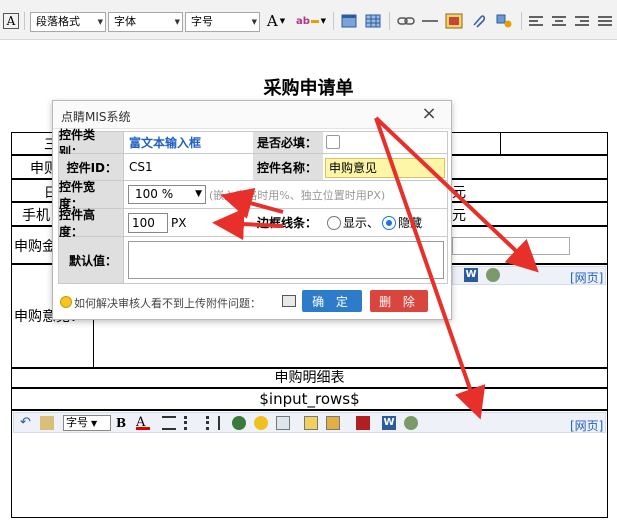  I want to click on arrow-to-detail-editor, so click(430, 268).